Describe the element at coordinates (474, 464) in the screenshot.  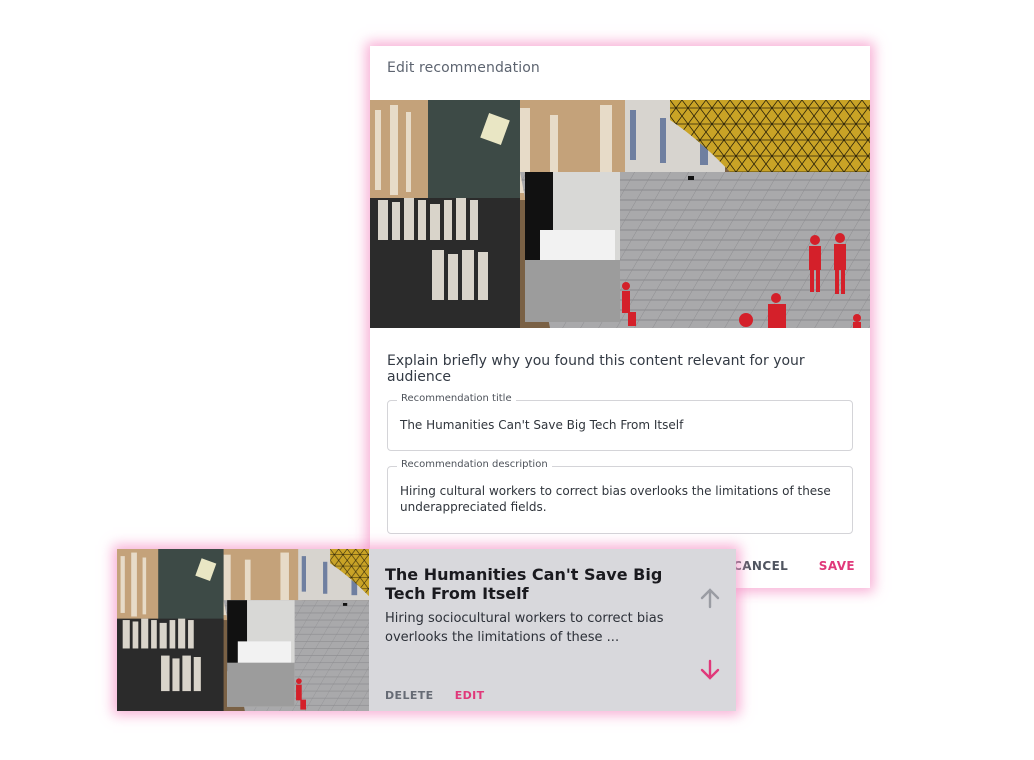
I see `recommendation-description-label: Recommendation description` at that location.